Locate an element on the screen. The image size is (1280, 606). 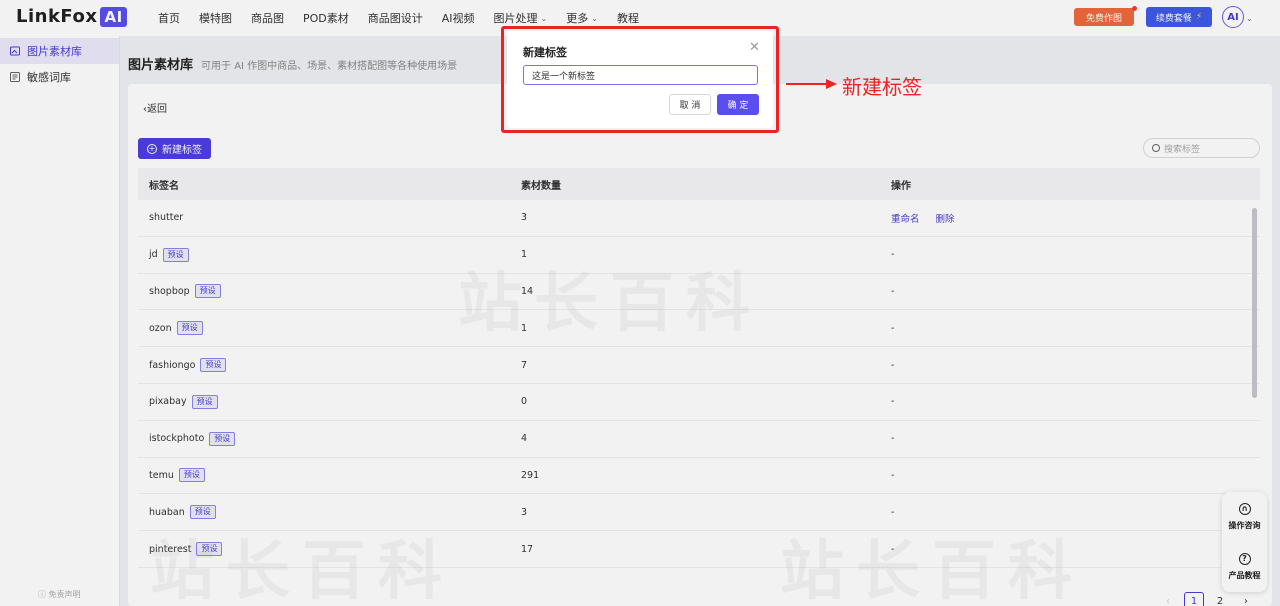
annotation-label: 新建标签 is located at coordinates (882, 87).